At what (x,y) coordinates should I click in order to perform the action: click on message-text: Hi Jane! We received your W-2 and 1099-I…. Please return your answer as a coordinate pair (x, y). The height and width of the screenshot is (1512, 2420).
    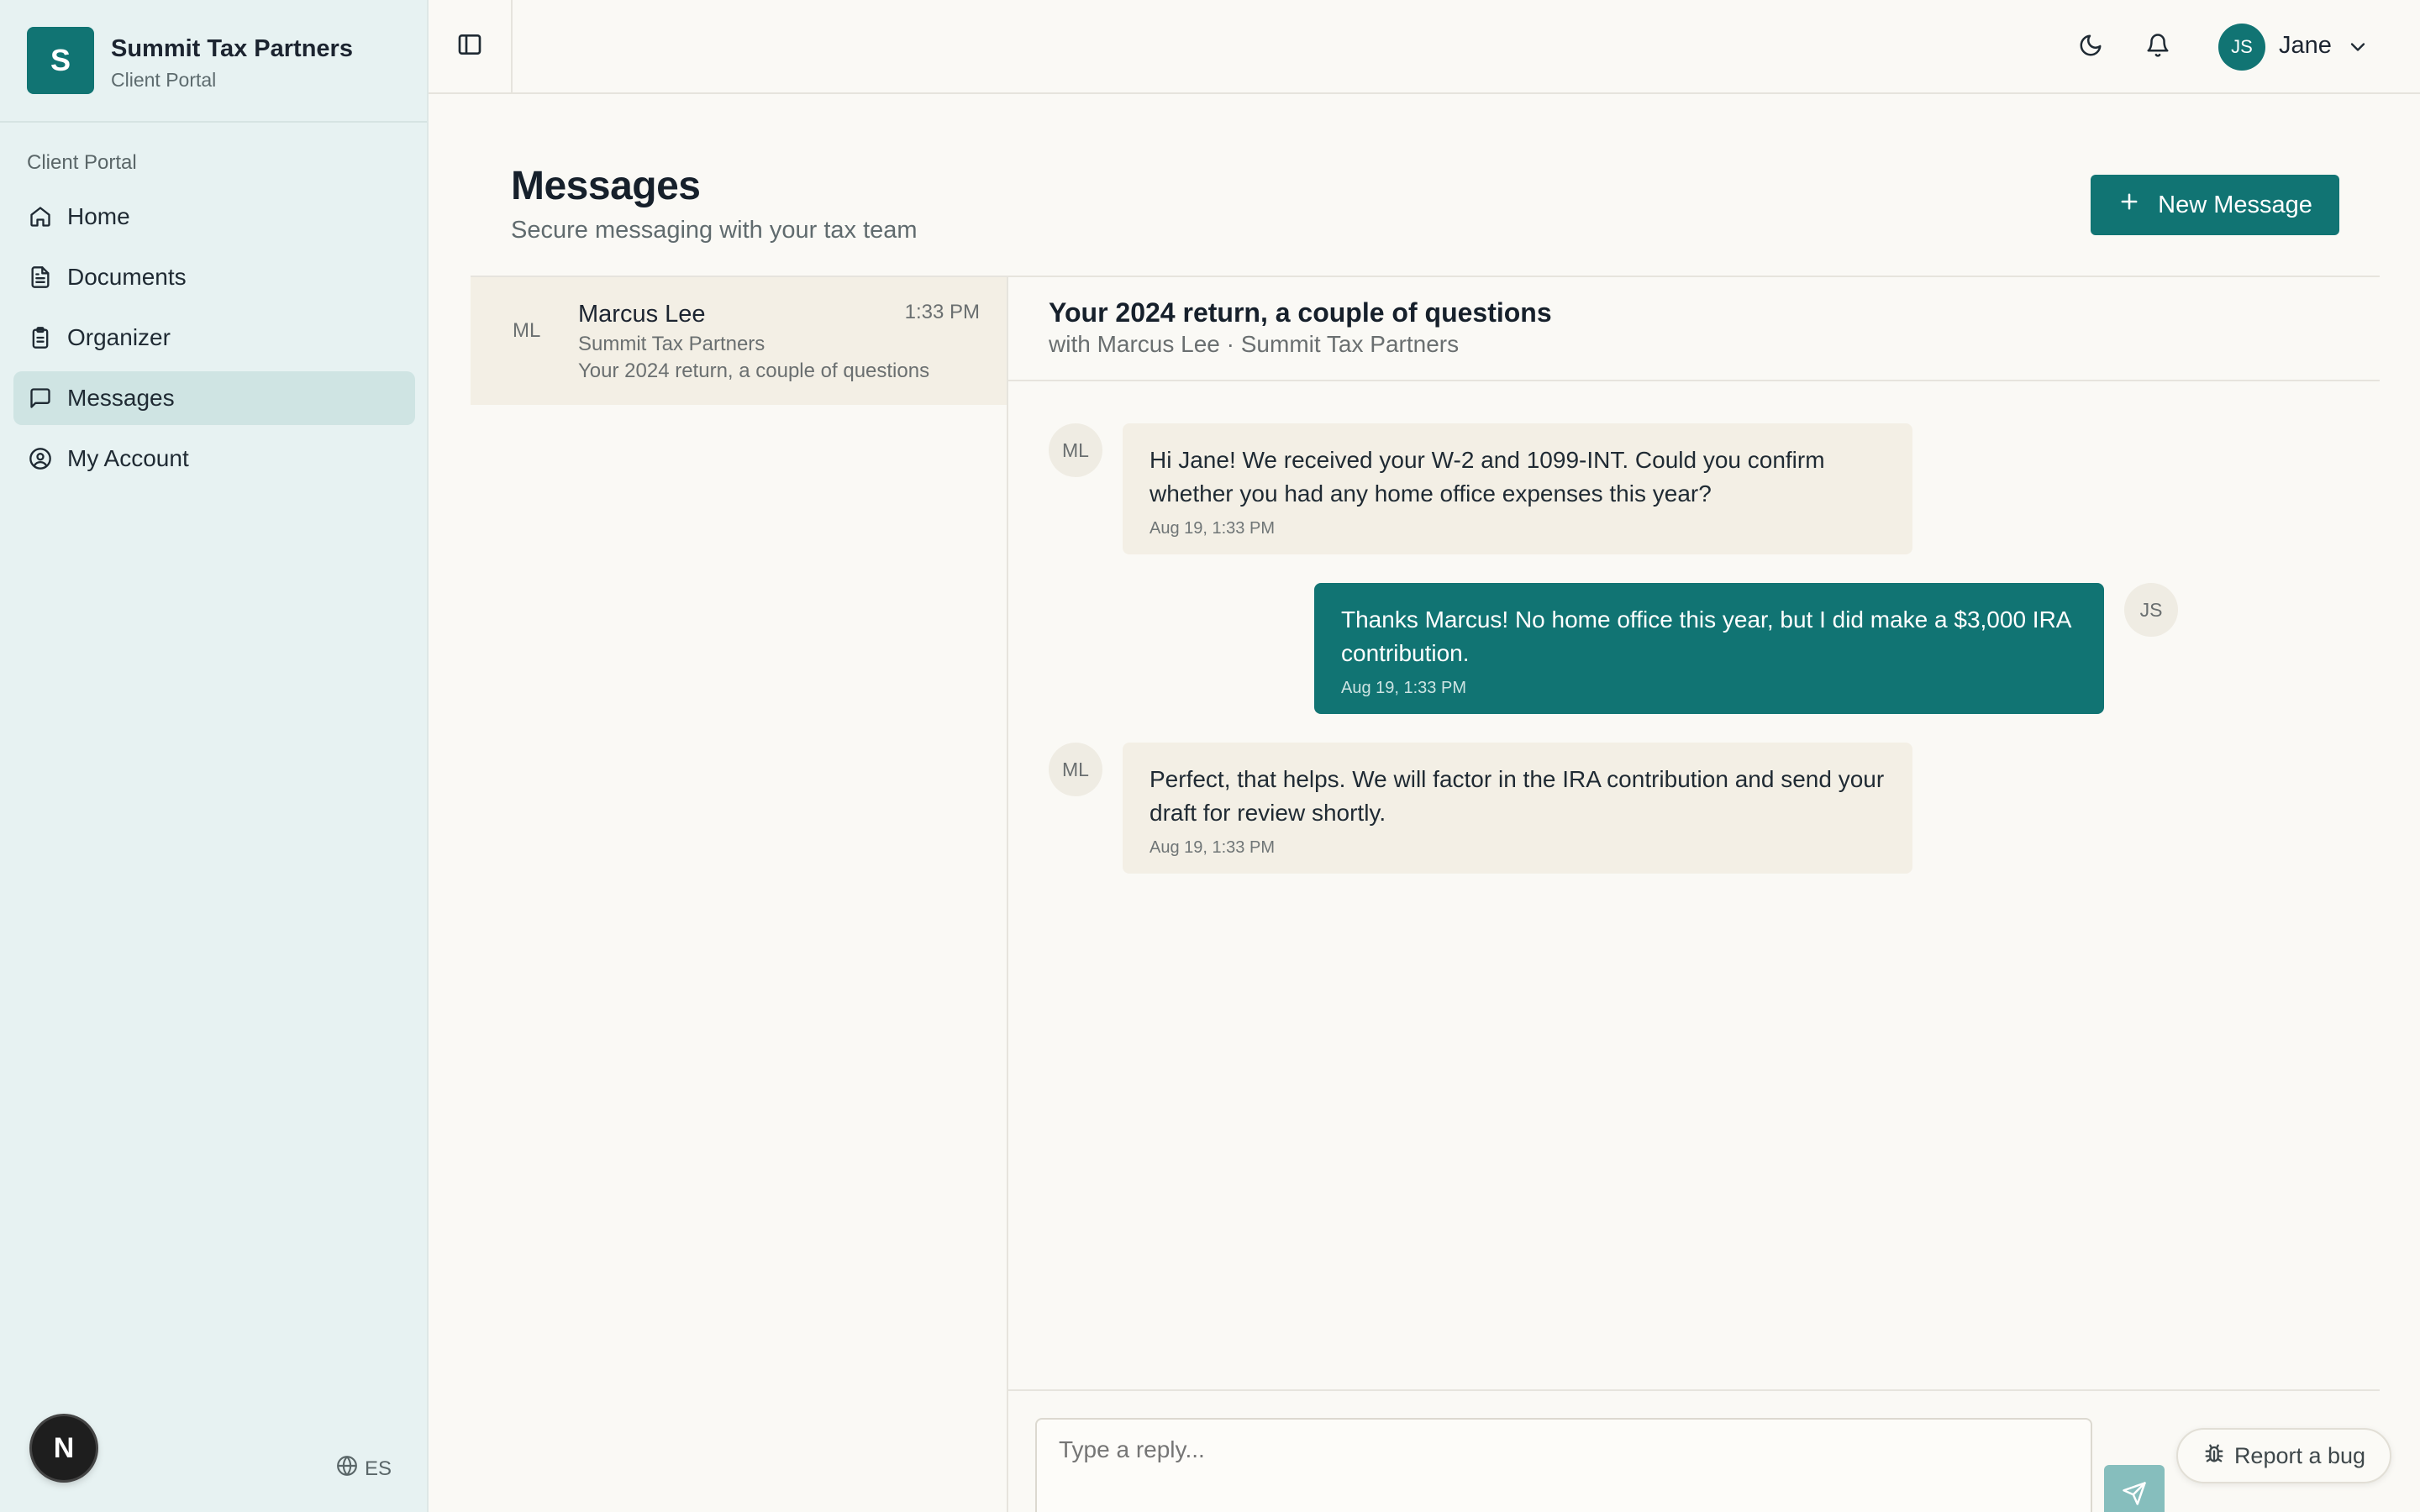
    Looking at the image, I should click on (1487, 477).